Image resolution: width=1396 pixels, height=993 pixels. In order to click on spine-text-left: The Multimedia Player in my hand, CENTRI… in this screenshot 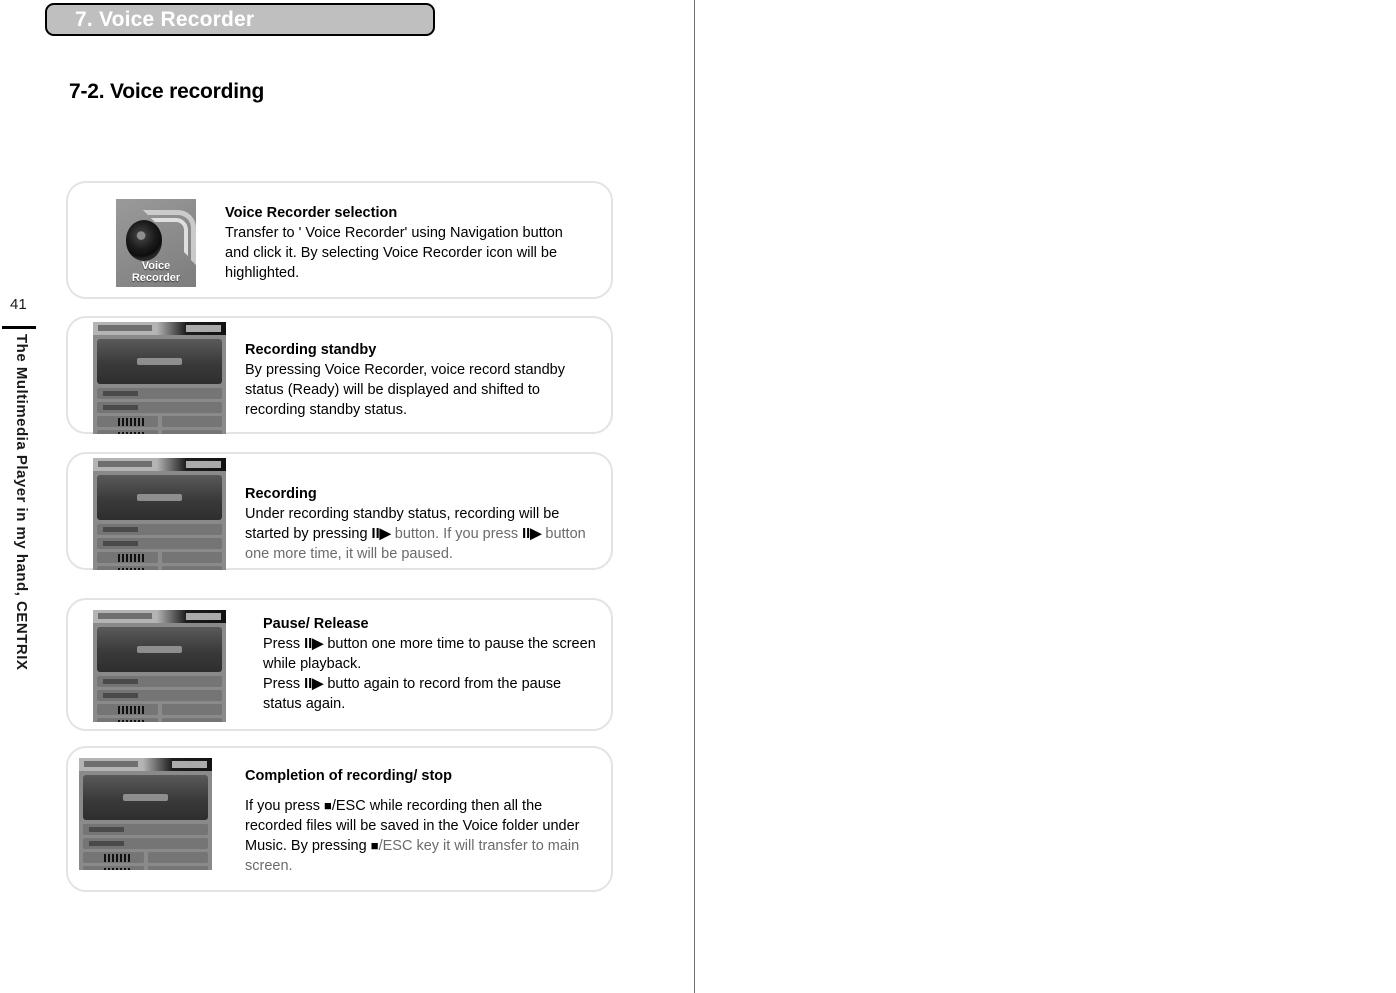, I will do `click(21, 502)`.